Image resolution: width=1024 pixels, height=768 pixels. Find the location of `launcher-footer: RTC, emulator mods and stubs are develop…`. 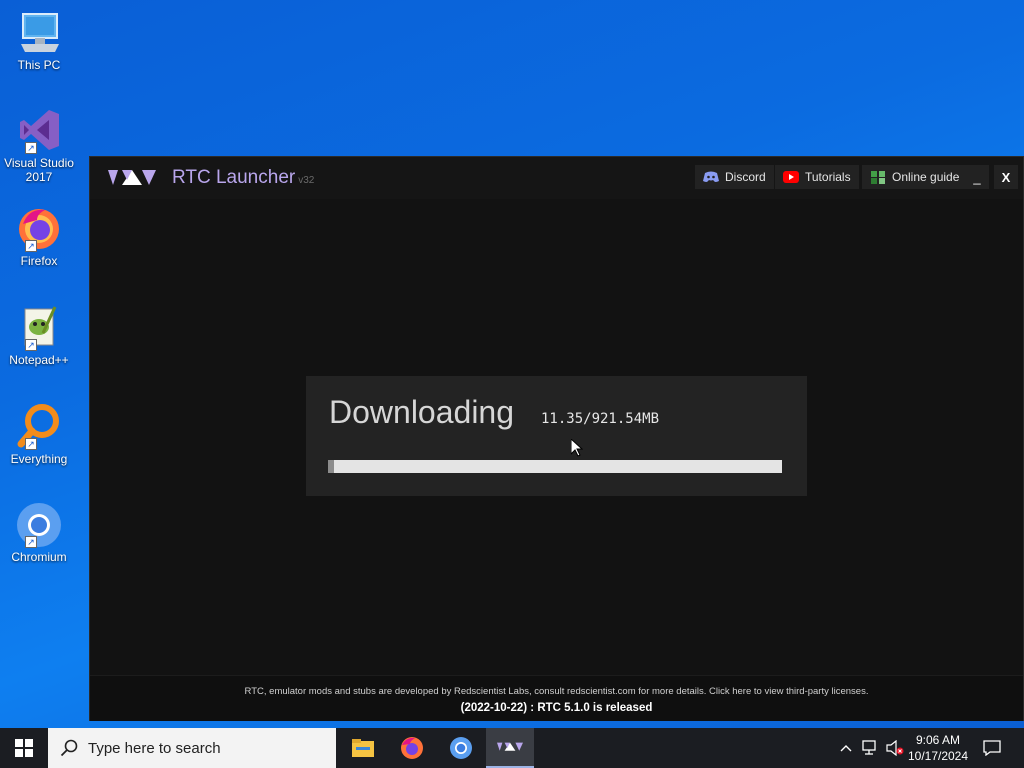

launcher-footer: RTC, emulator mods and stubs are develop… is located at coordinates (556, 698).